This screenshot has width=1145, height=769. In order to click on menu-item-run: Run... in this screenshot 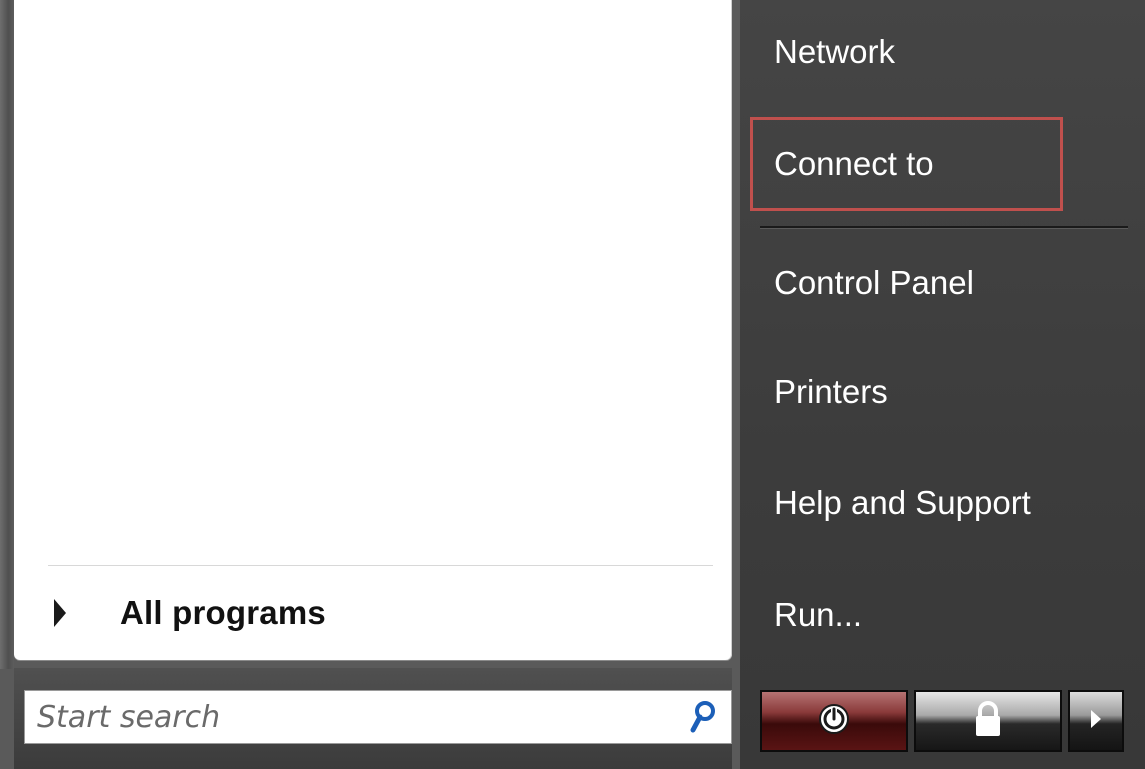, I will do `click(942, 615)`.